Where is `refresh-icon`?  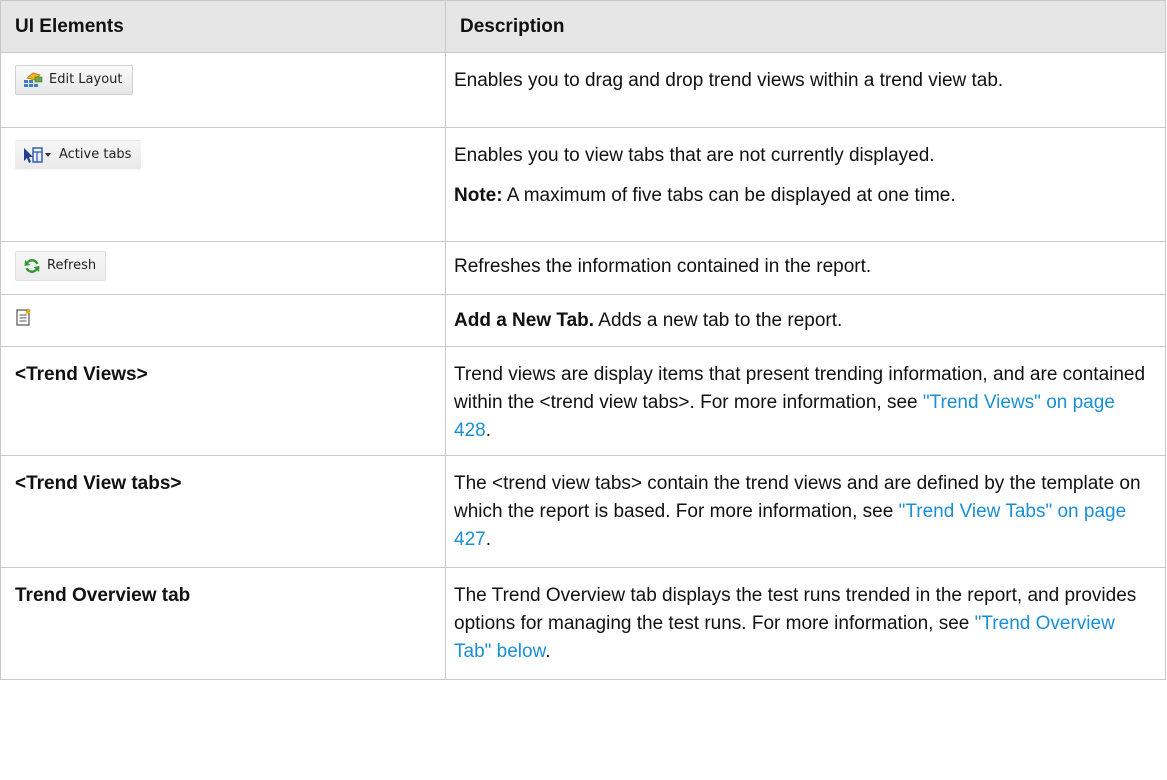
refresh-icon is located at coordinates (32, 266).